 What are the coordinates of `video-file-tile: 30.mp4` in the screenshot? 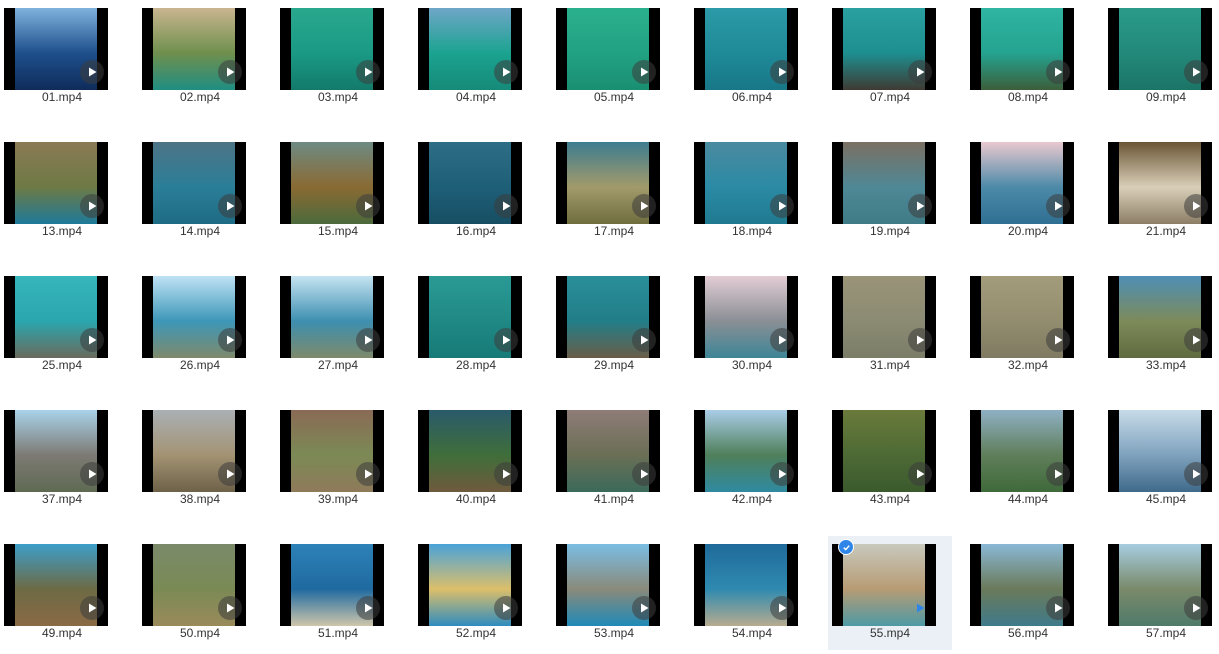 It's located at (752, 325).